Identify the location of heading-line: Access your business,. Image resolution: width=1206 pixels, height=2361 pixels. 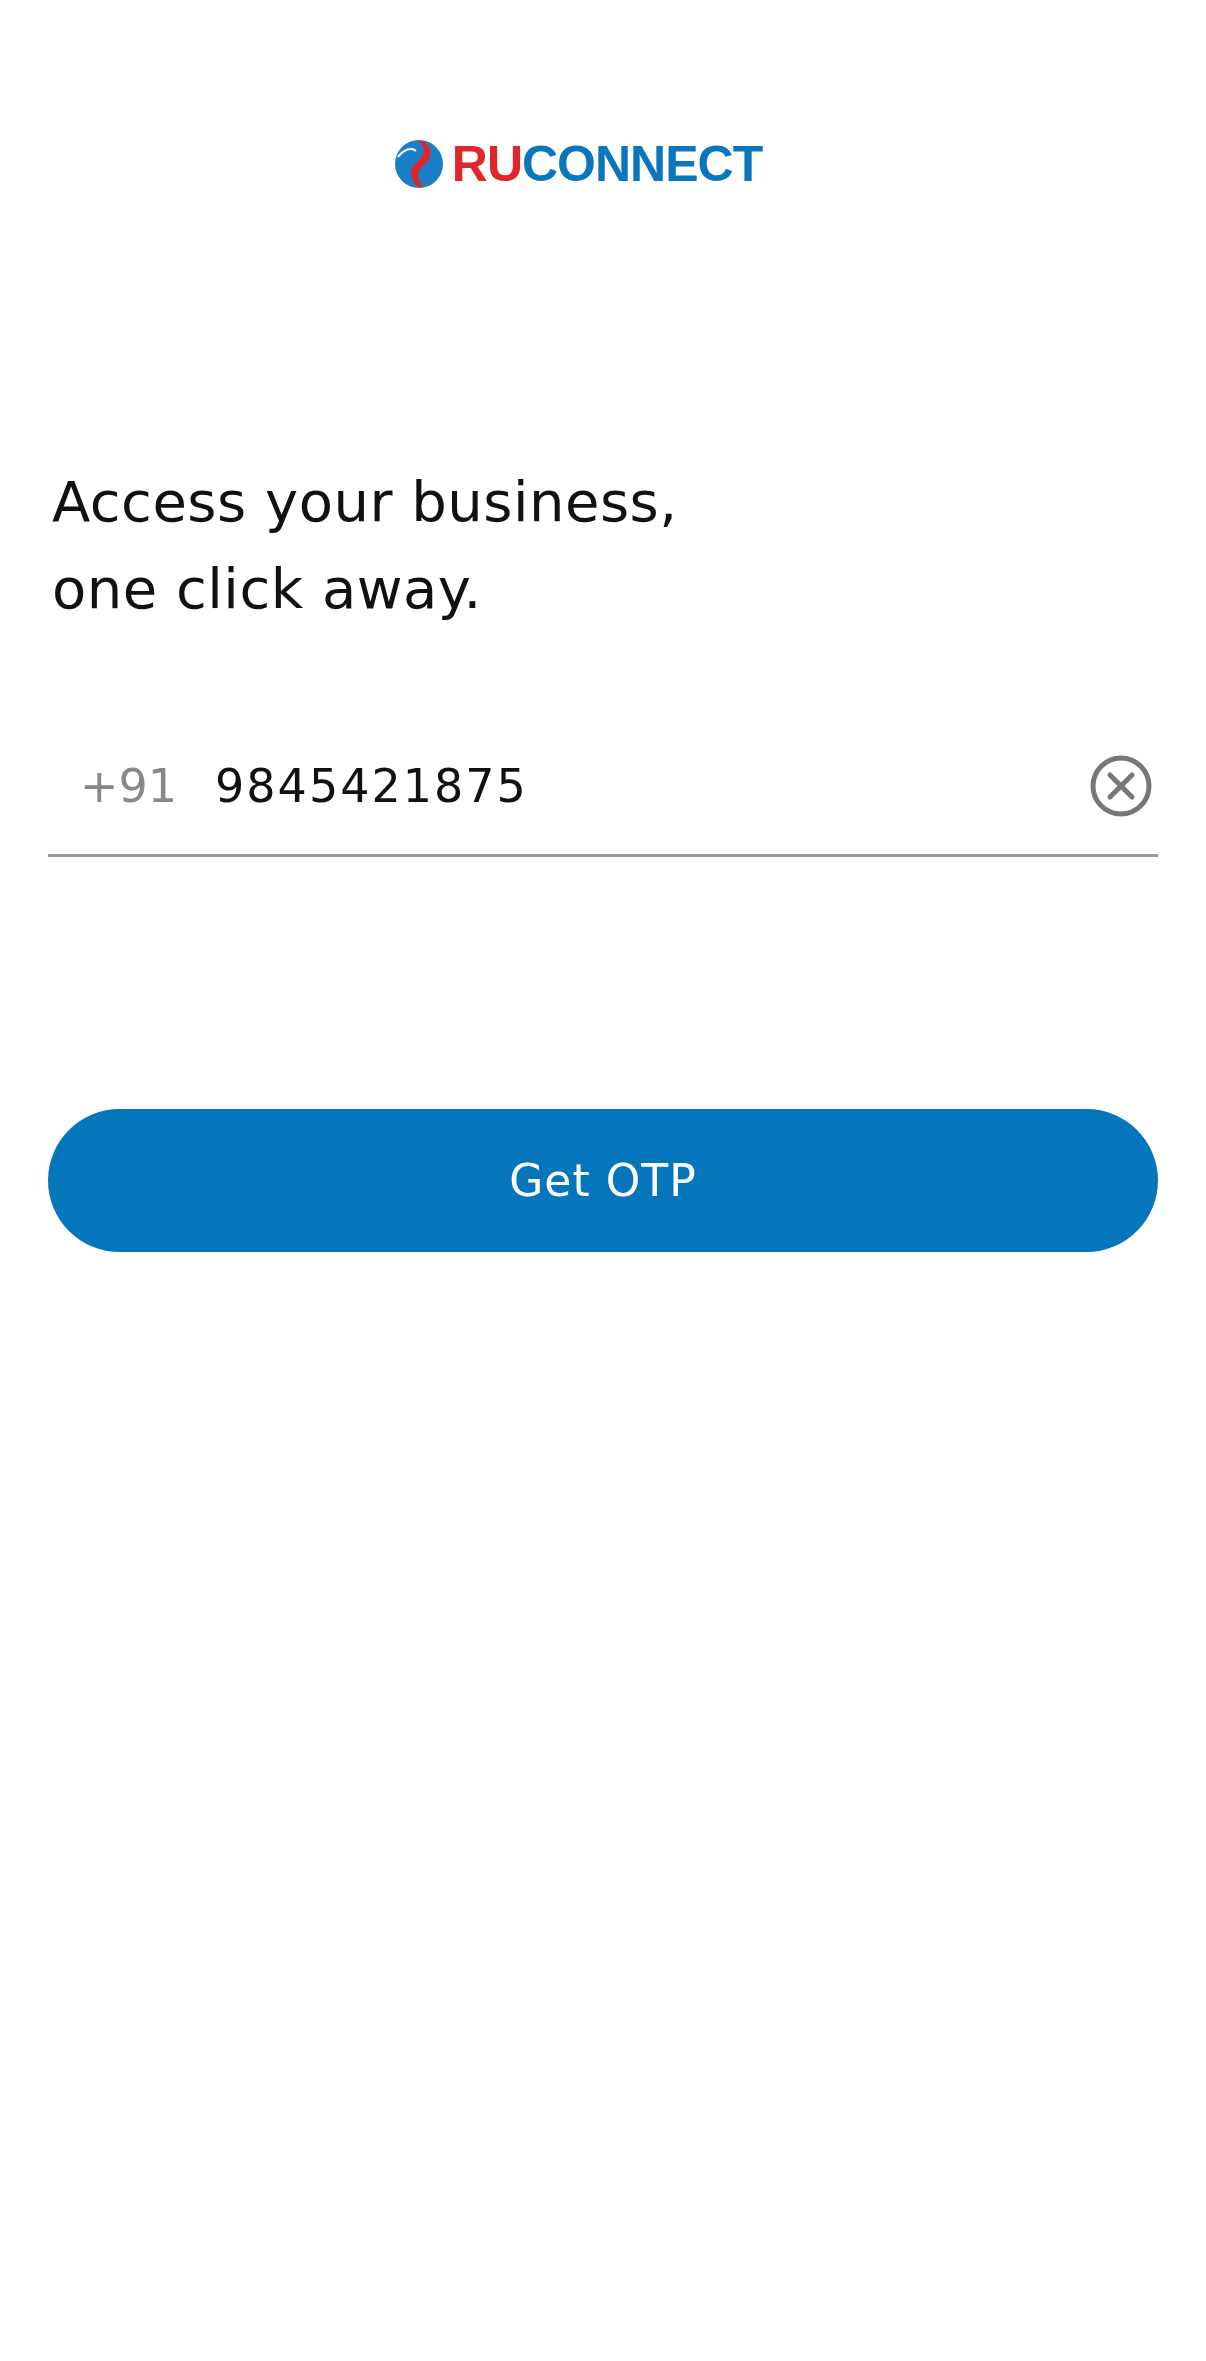
(365, 502).